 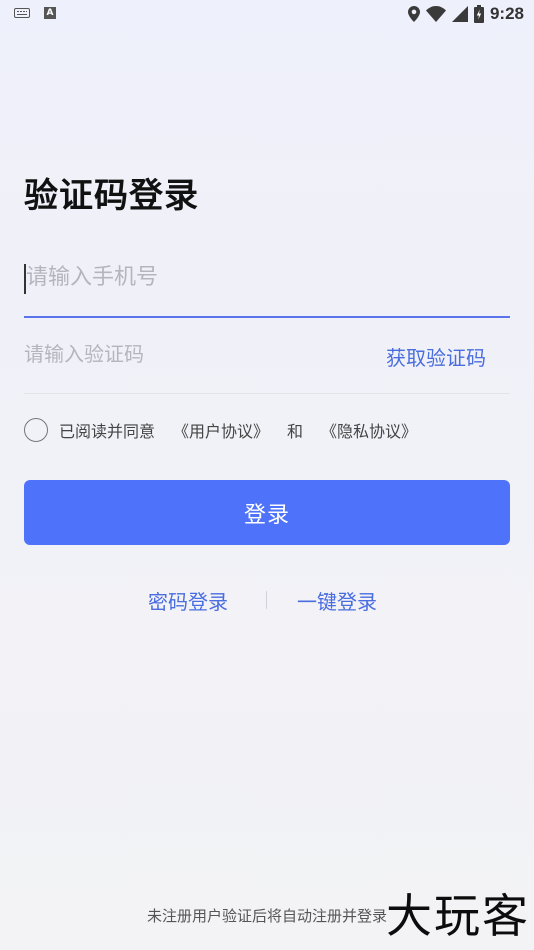 I want to click on phone-input, so click(x=267, y=283).